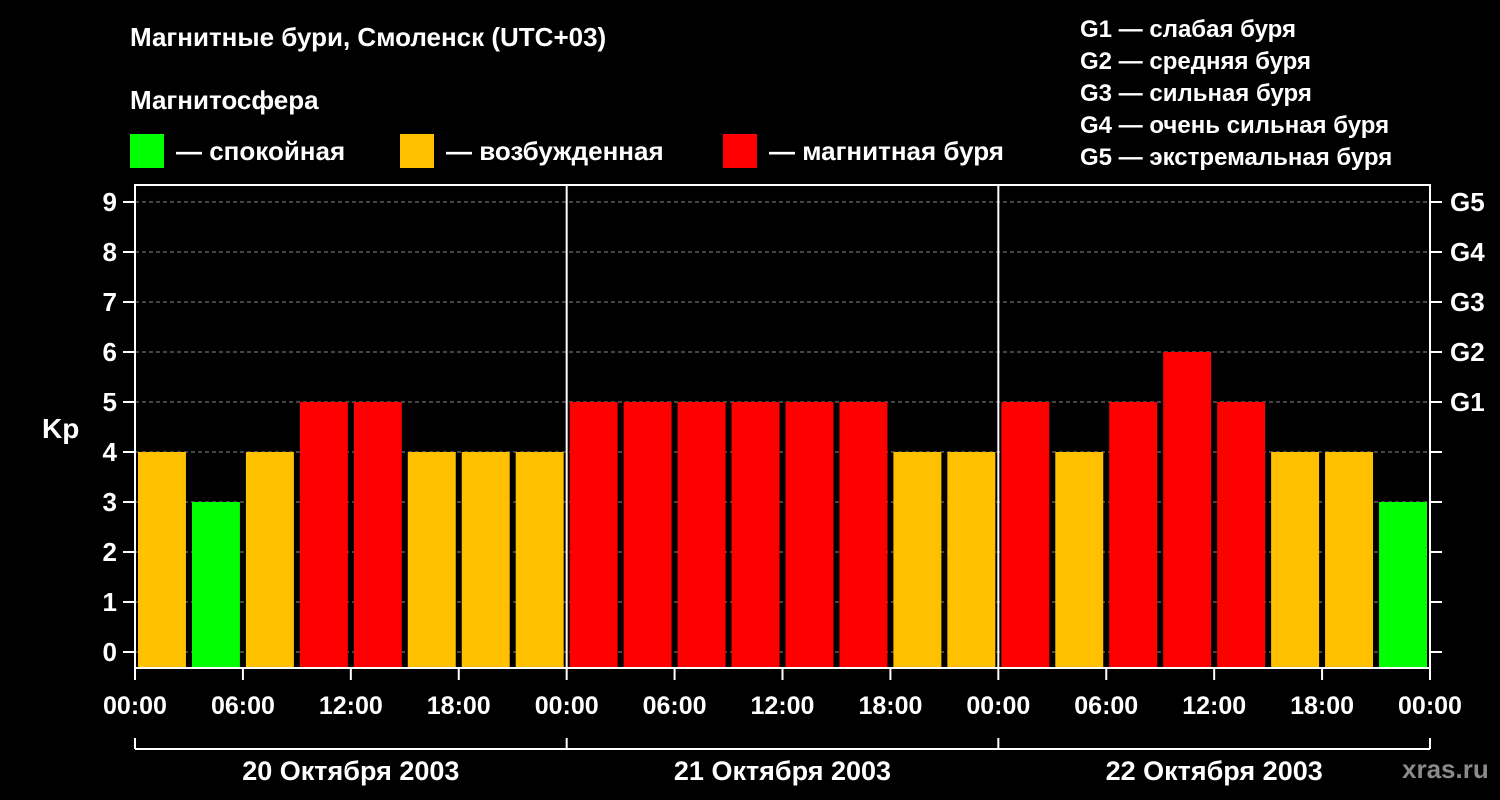 The height and width of the screenshot is (800, 1500). Describe the element at coordinates (110, 552) in the screenshot. I see `y-tick-label: 2` at that location.